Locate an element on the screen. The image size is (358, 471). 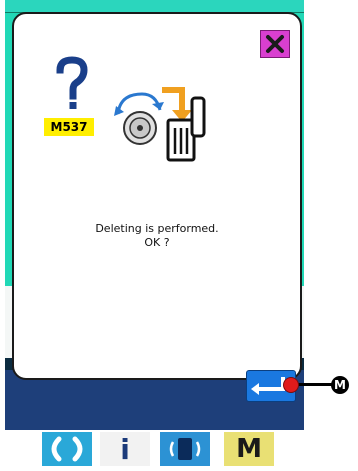
callout-line is located at coordinates (314, 384).